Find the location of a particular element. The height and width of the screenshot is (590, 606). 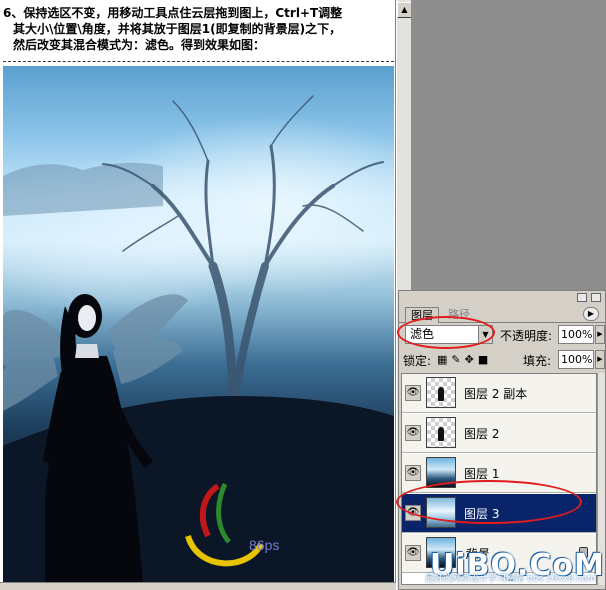

close-icon is located at coordinates (596, 297).